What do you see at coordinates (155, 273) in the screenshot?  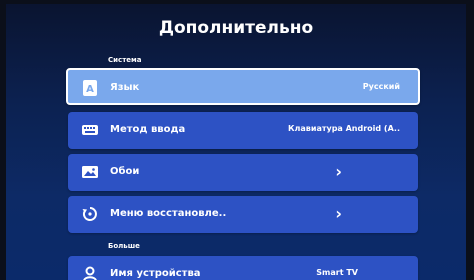 I see `setting-label: Имя устройства` at bounding box center [155, 273].